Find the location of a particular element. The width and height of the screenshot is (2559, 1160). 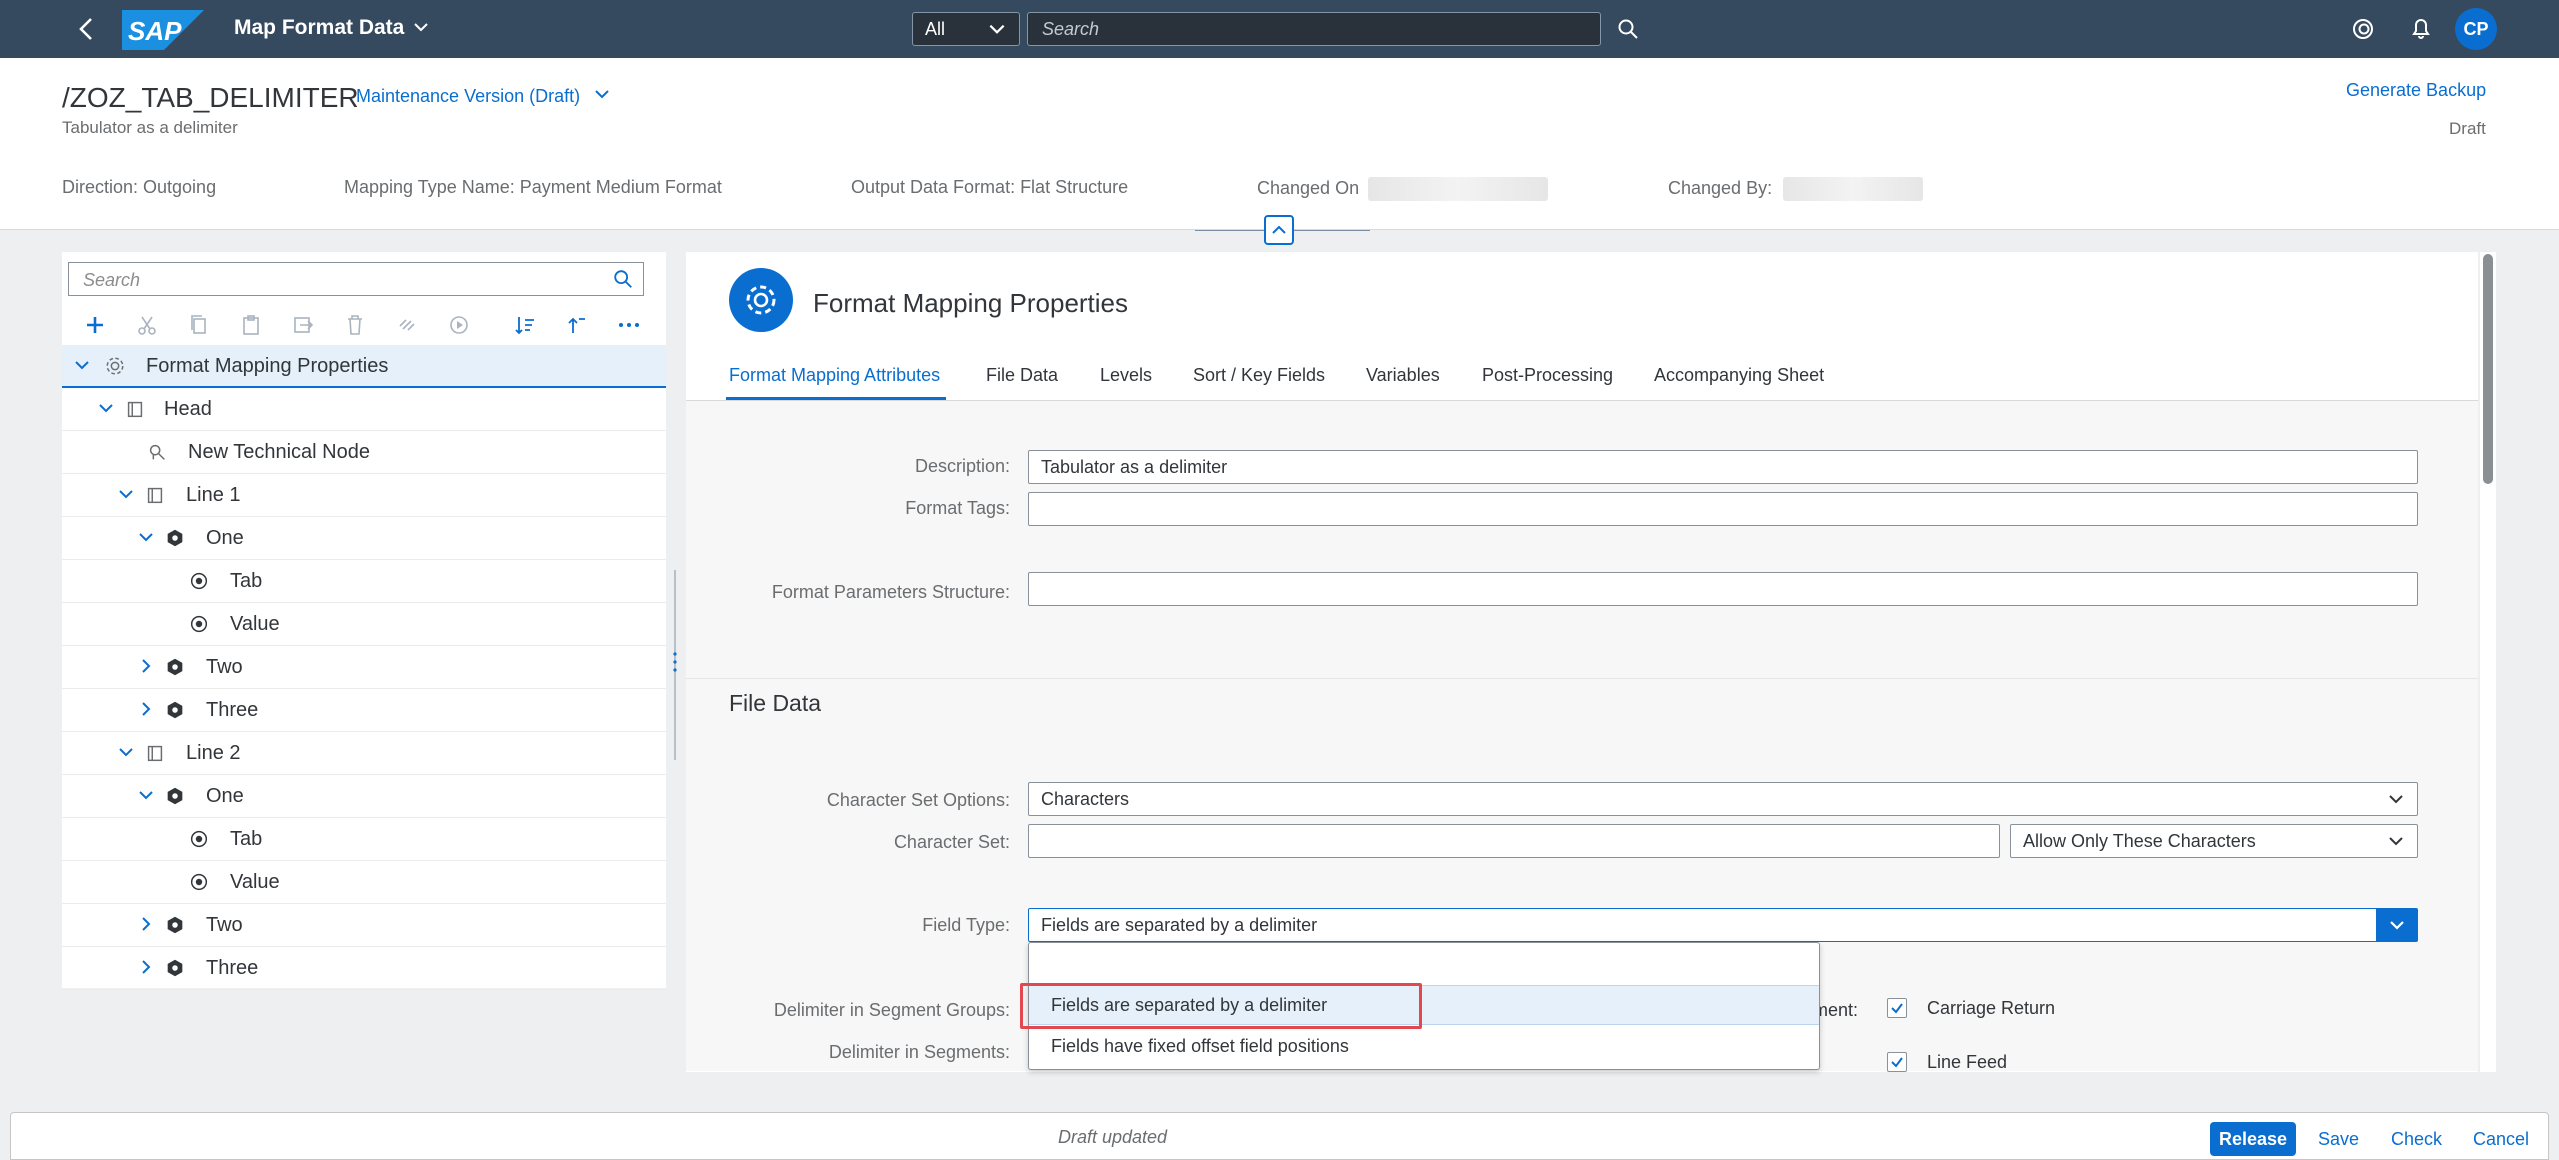

carriage-return-checkbox is located at coordinates (1897, 1008).